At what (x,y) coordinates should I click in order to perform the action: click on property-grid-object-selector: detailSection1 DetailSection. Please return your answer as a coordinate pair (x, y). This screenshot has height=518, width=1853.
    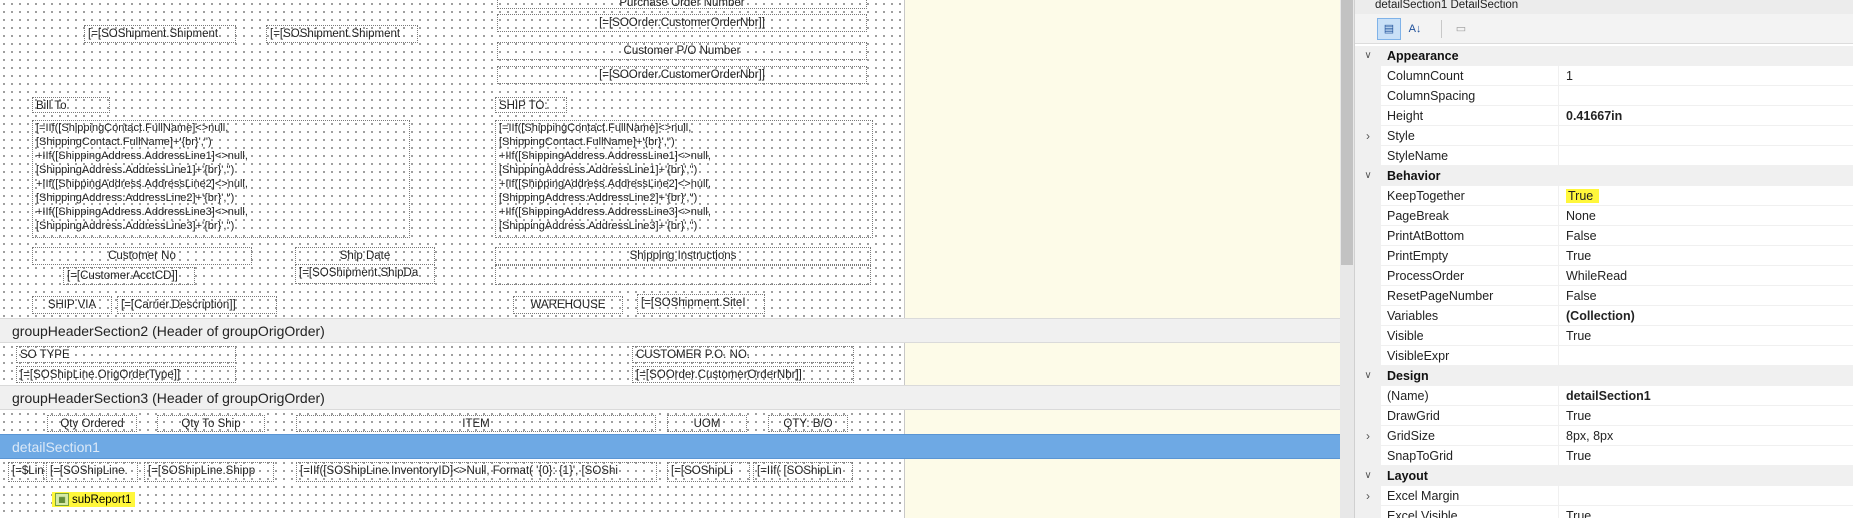
    Looking at the image, I should click on (1604, 7).